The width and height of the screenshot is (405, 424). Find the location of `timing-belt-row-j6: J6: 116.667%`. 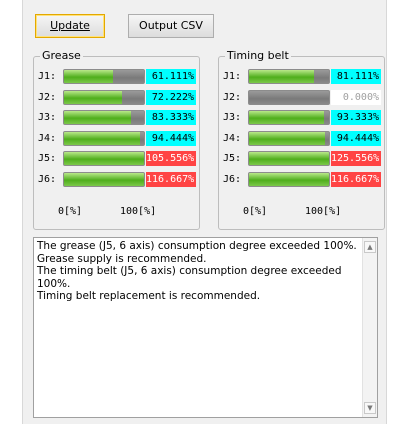

timing-belt-row-j6: J6: 116.667% is located at coordinates (301, 179).